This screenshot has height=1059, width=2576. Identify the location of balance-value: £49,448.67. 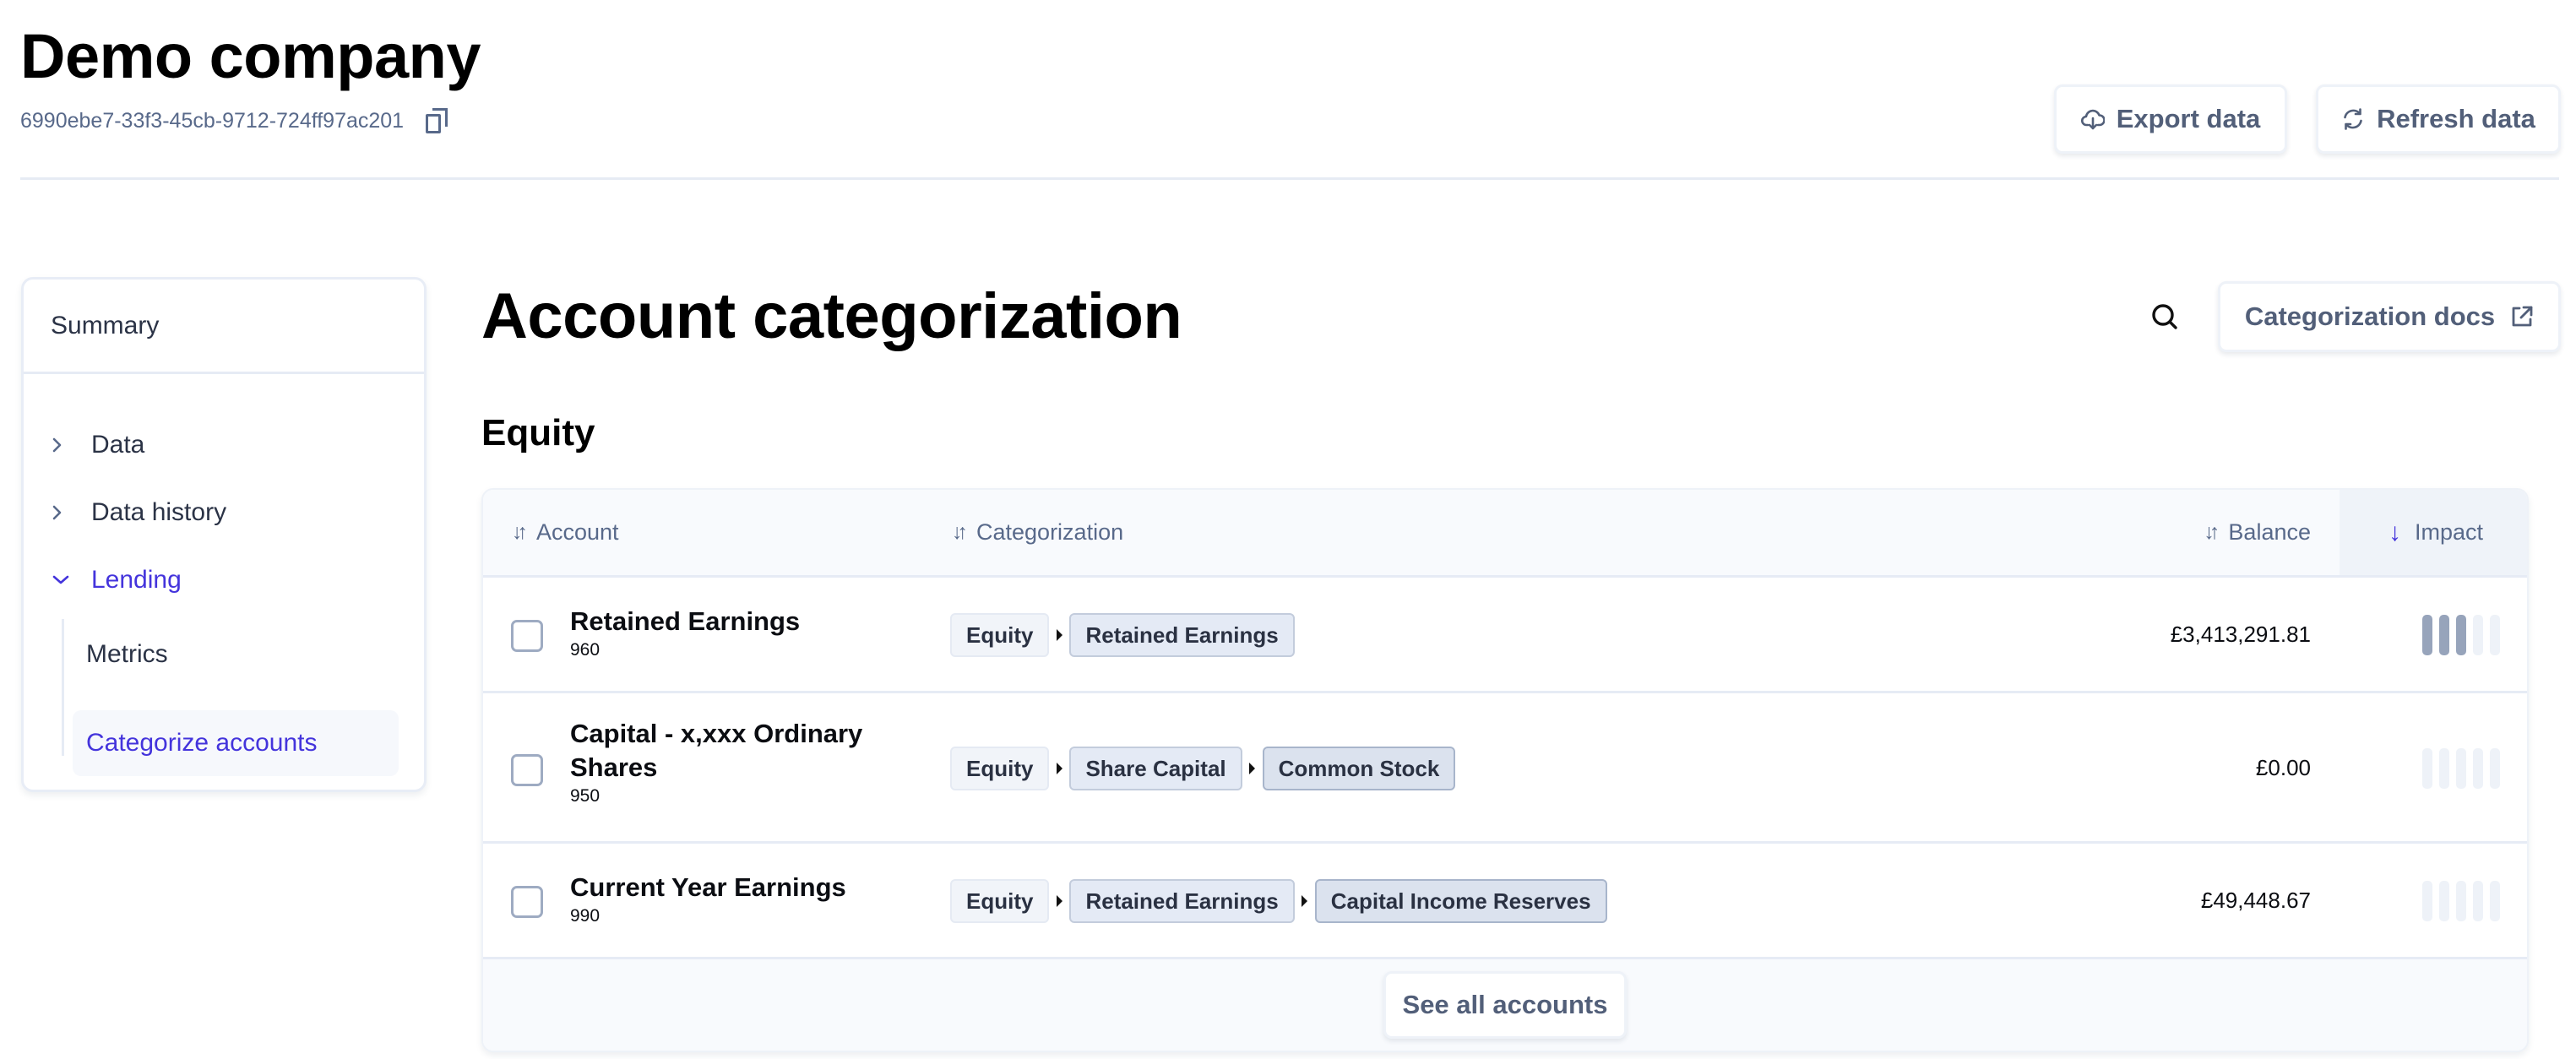
(2255, 901).